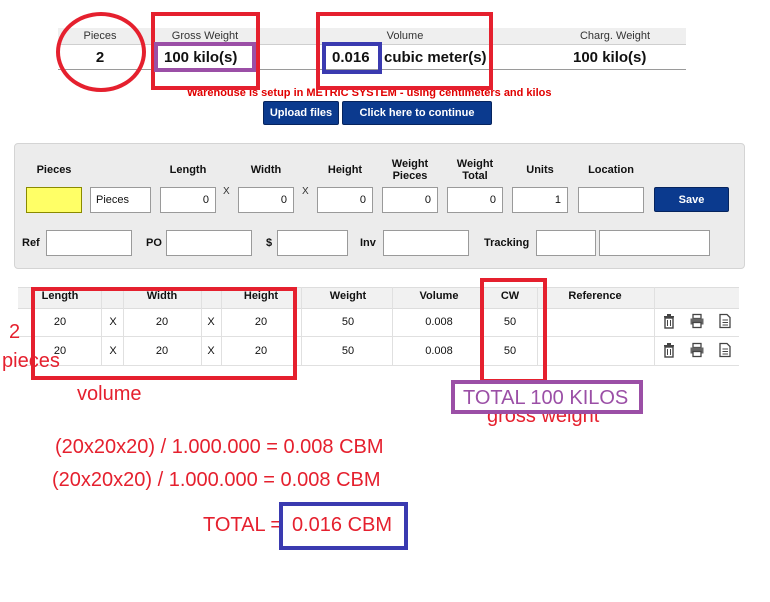  Describe the element at coordinates (120, 200) in the screenshot. I see `pieces-type-select: Pieces` at that location.